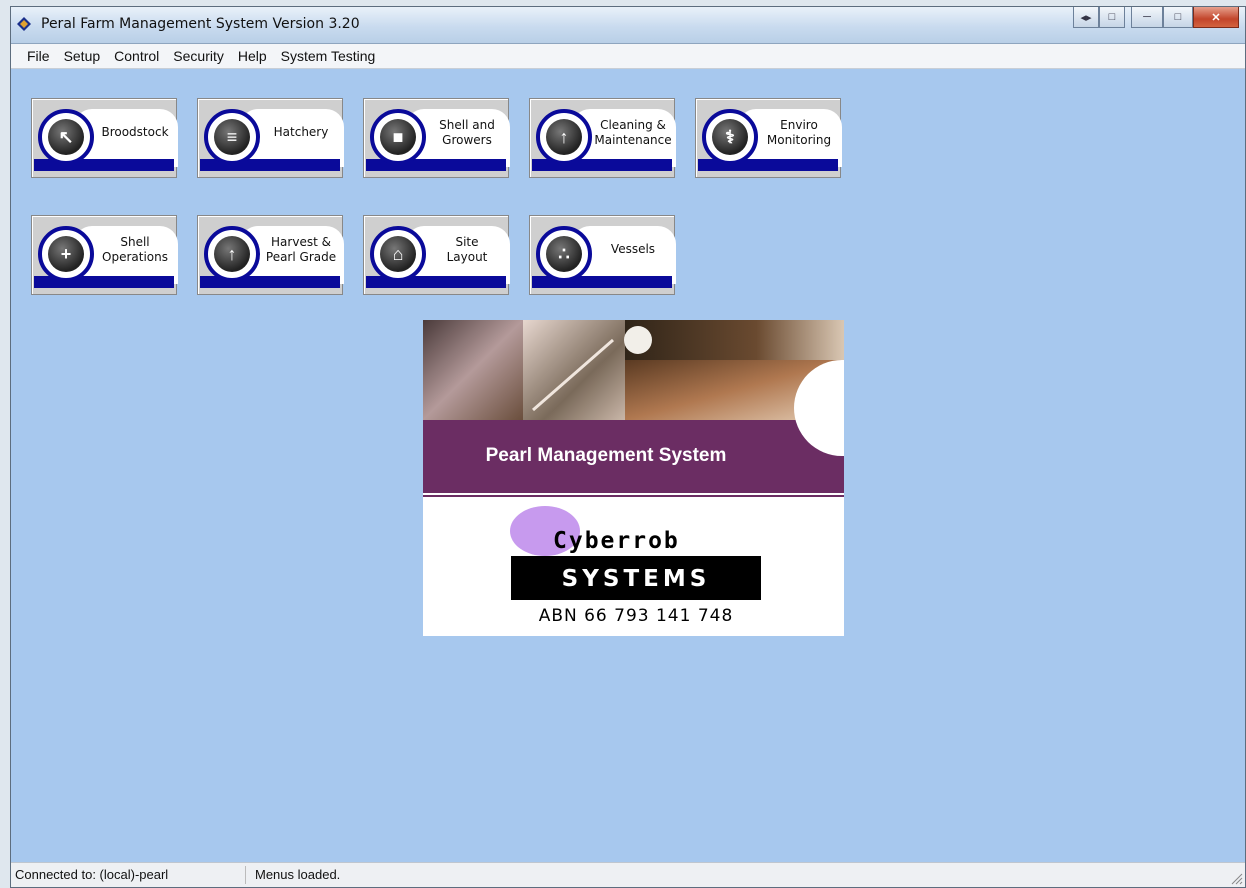 The height and width of the screenshot is (888, 1246). What do you see at coordinates (467, 125) in the screenshot?
I see `module-label-line1: Shell and` at bounding box center [467, 125].